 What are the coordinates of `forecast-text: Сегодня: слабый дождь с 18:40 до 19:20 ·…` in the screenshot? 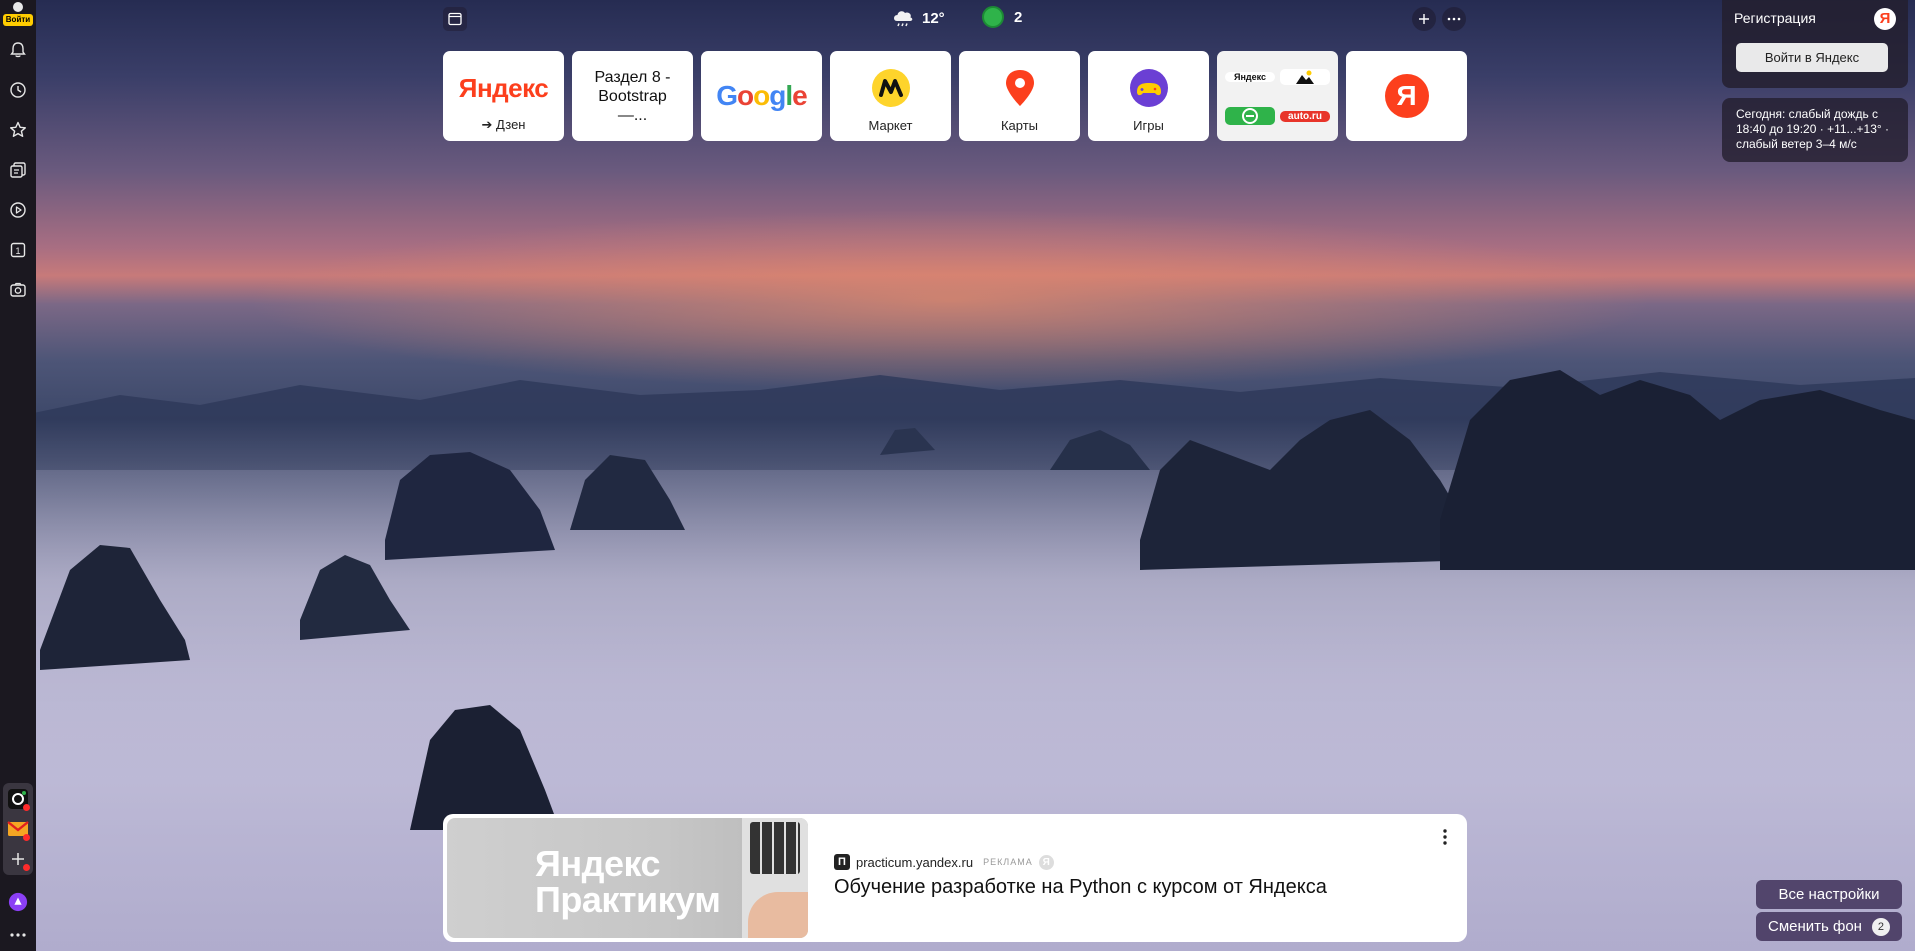 It's located at (1813, 129).